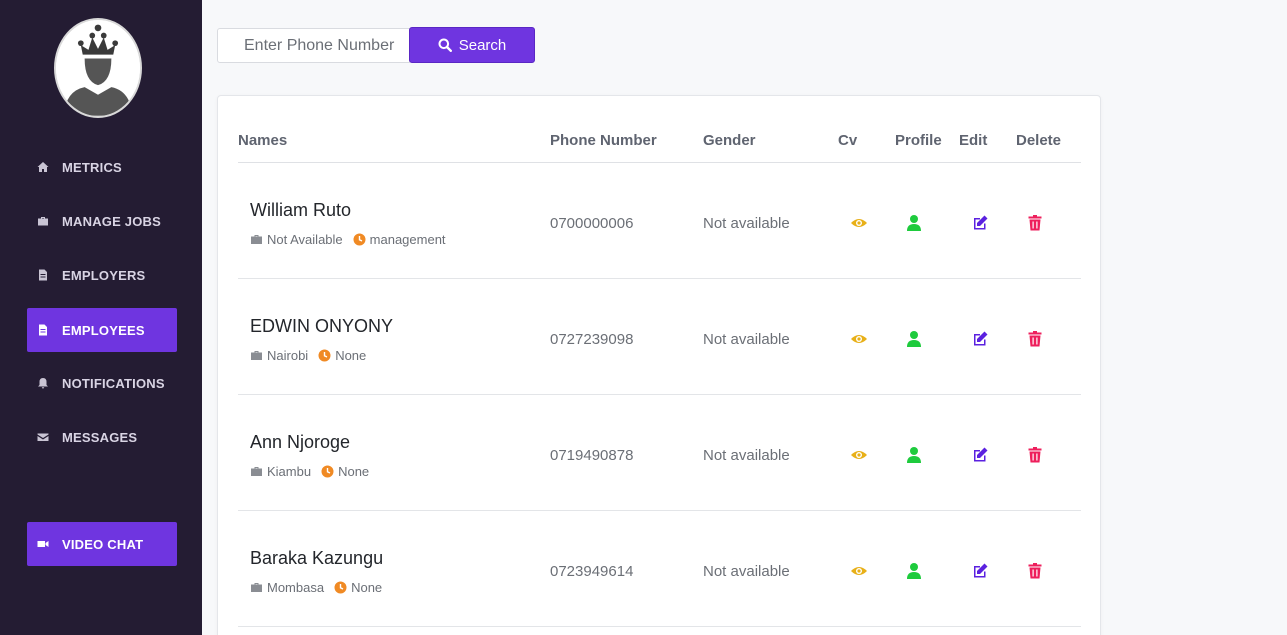 This screenshot has height=635, width=1287. I want to click on column-header-delete: Delete, so click(1039, 140).